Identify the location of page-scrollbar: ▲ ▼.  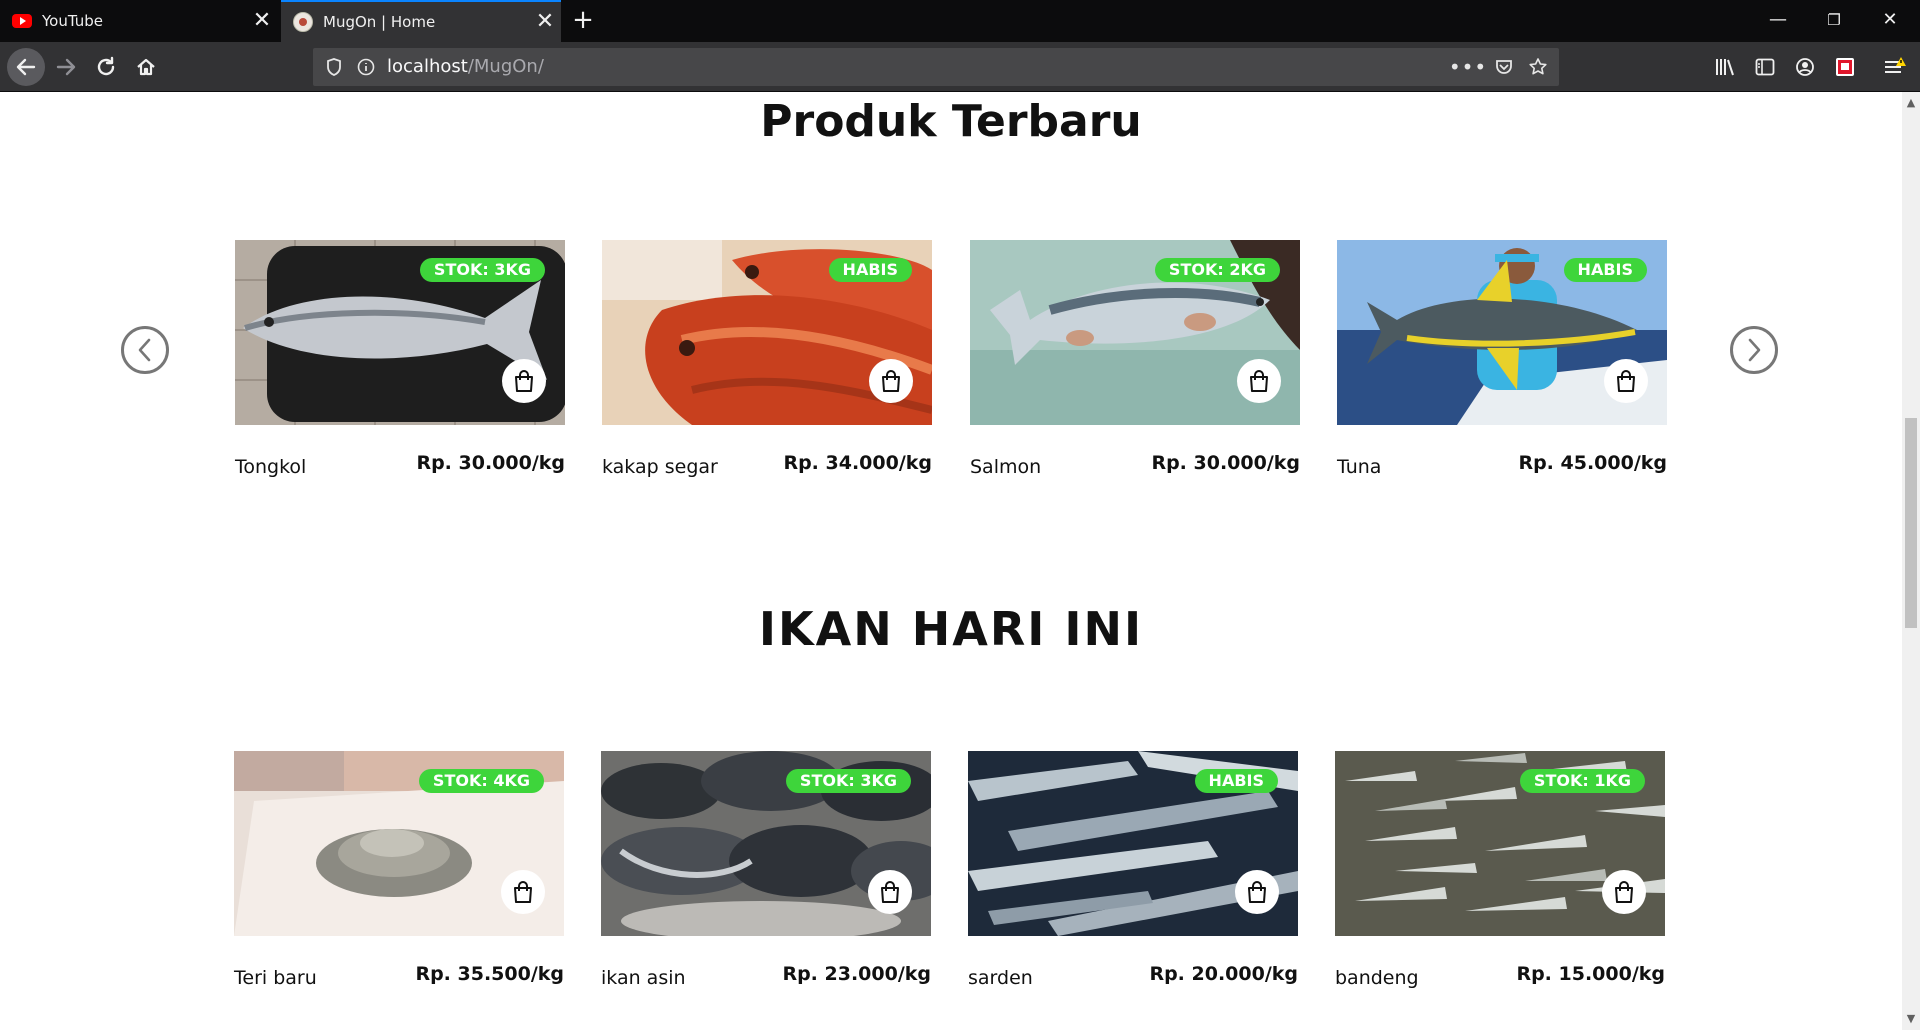
(1911, 561).